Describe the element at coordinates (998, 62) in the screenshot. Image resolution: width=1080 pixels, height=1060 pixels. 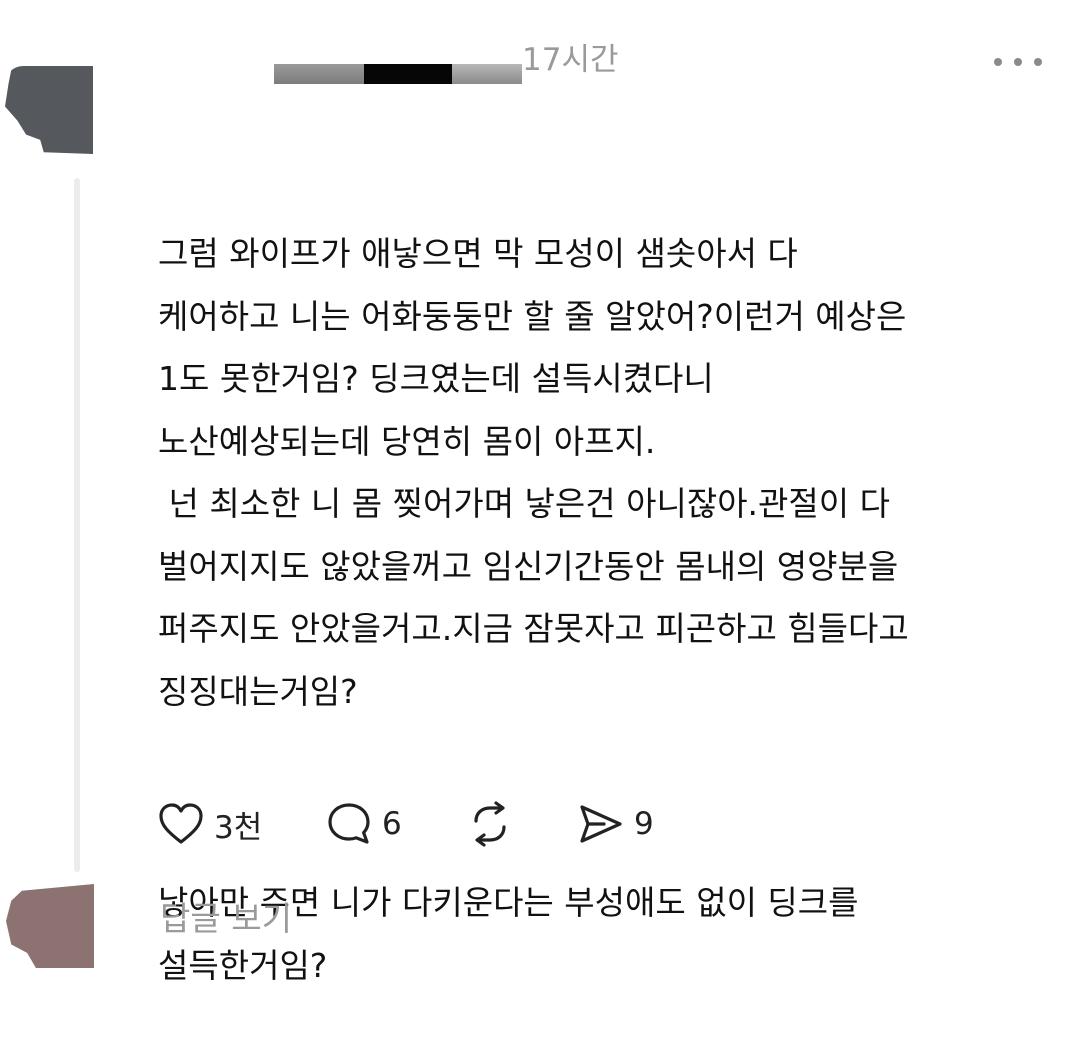
I see `more-options-icon` at that location.